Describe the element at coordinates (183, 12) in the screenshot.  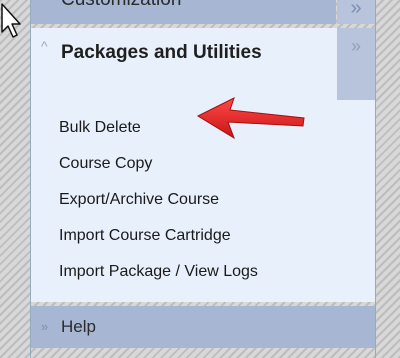
I see `customization-section-header: Customization` at that location.